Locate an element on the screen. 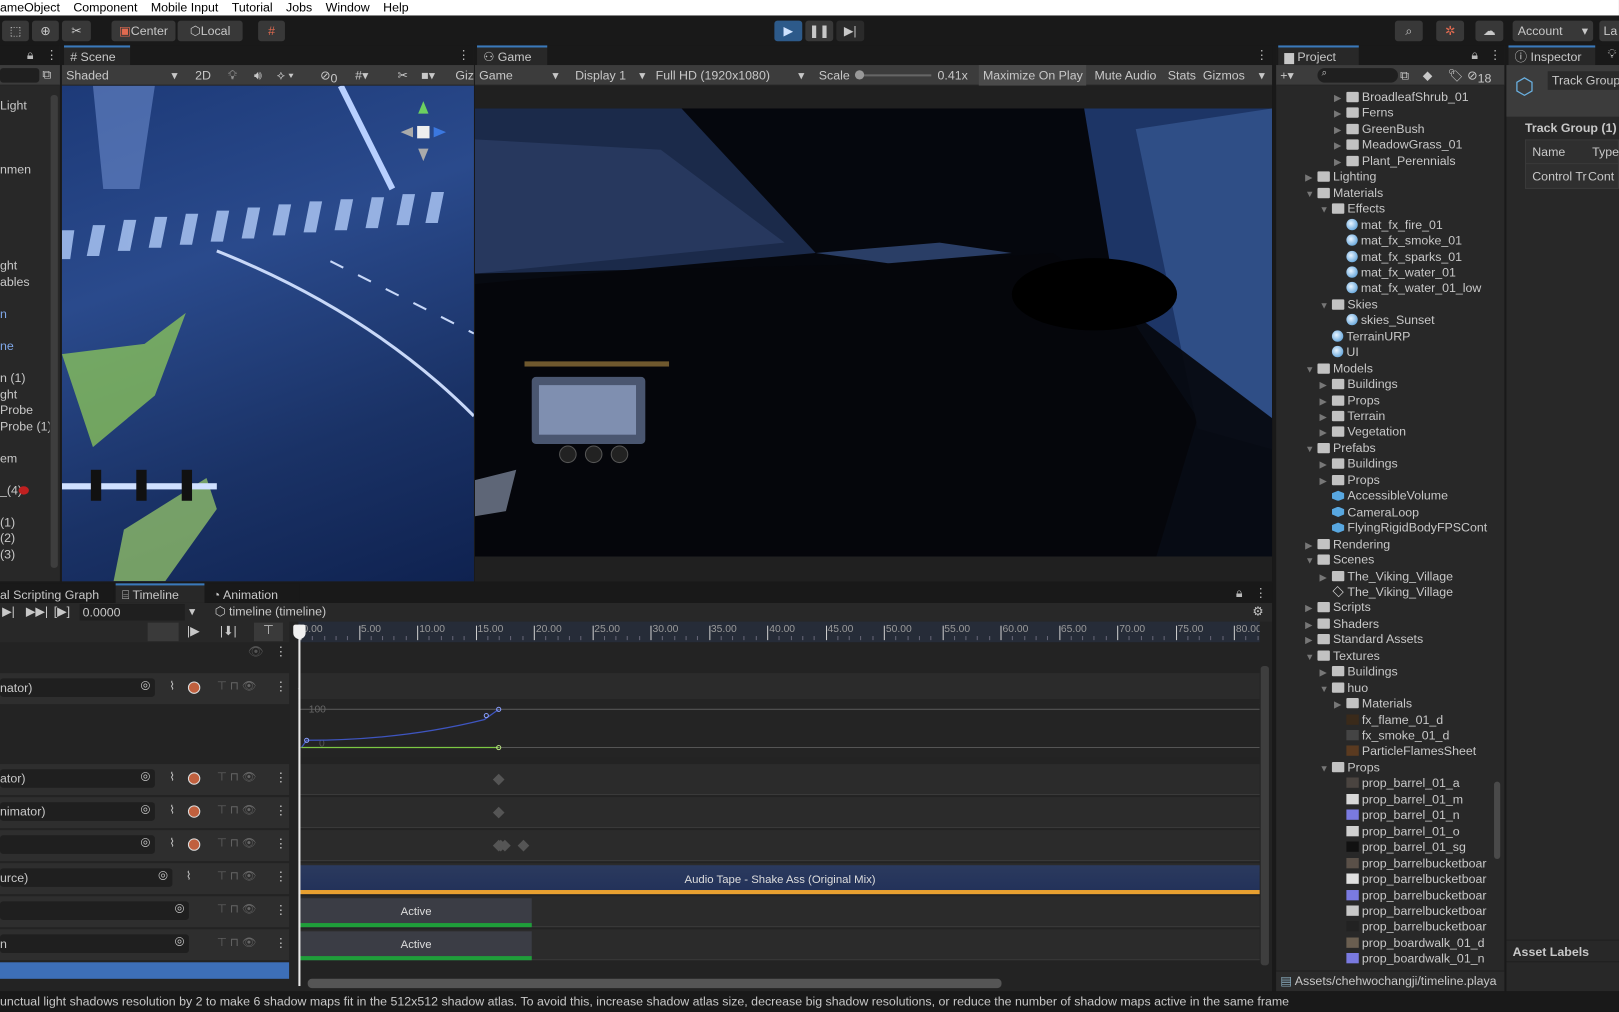 The height and width of the screenshot is (1012, 1619). project-item: ▶ MeadowGrass_01 is located at coordinates (1398, 145).